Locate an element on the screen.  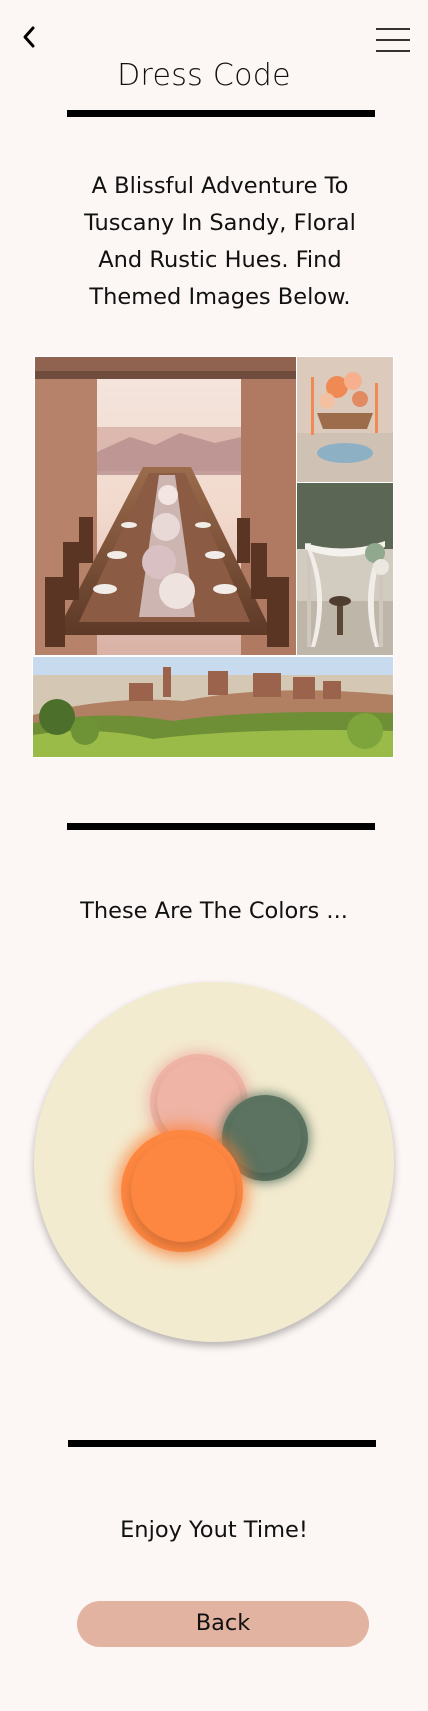
back-button-label: Back is located at coordinates (223, 1623).